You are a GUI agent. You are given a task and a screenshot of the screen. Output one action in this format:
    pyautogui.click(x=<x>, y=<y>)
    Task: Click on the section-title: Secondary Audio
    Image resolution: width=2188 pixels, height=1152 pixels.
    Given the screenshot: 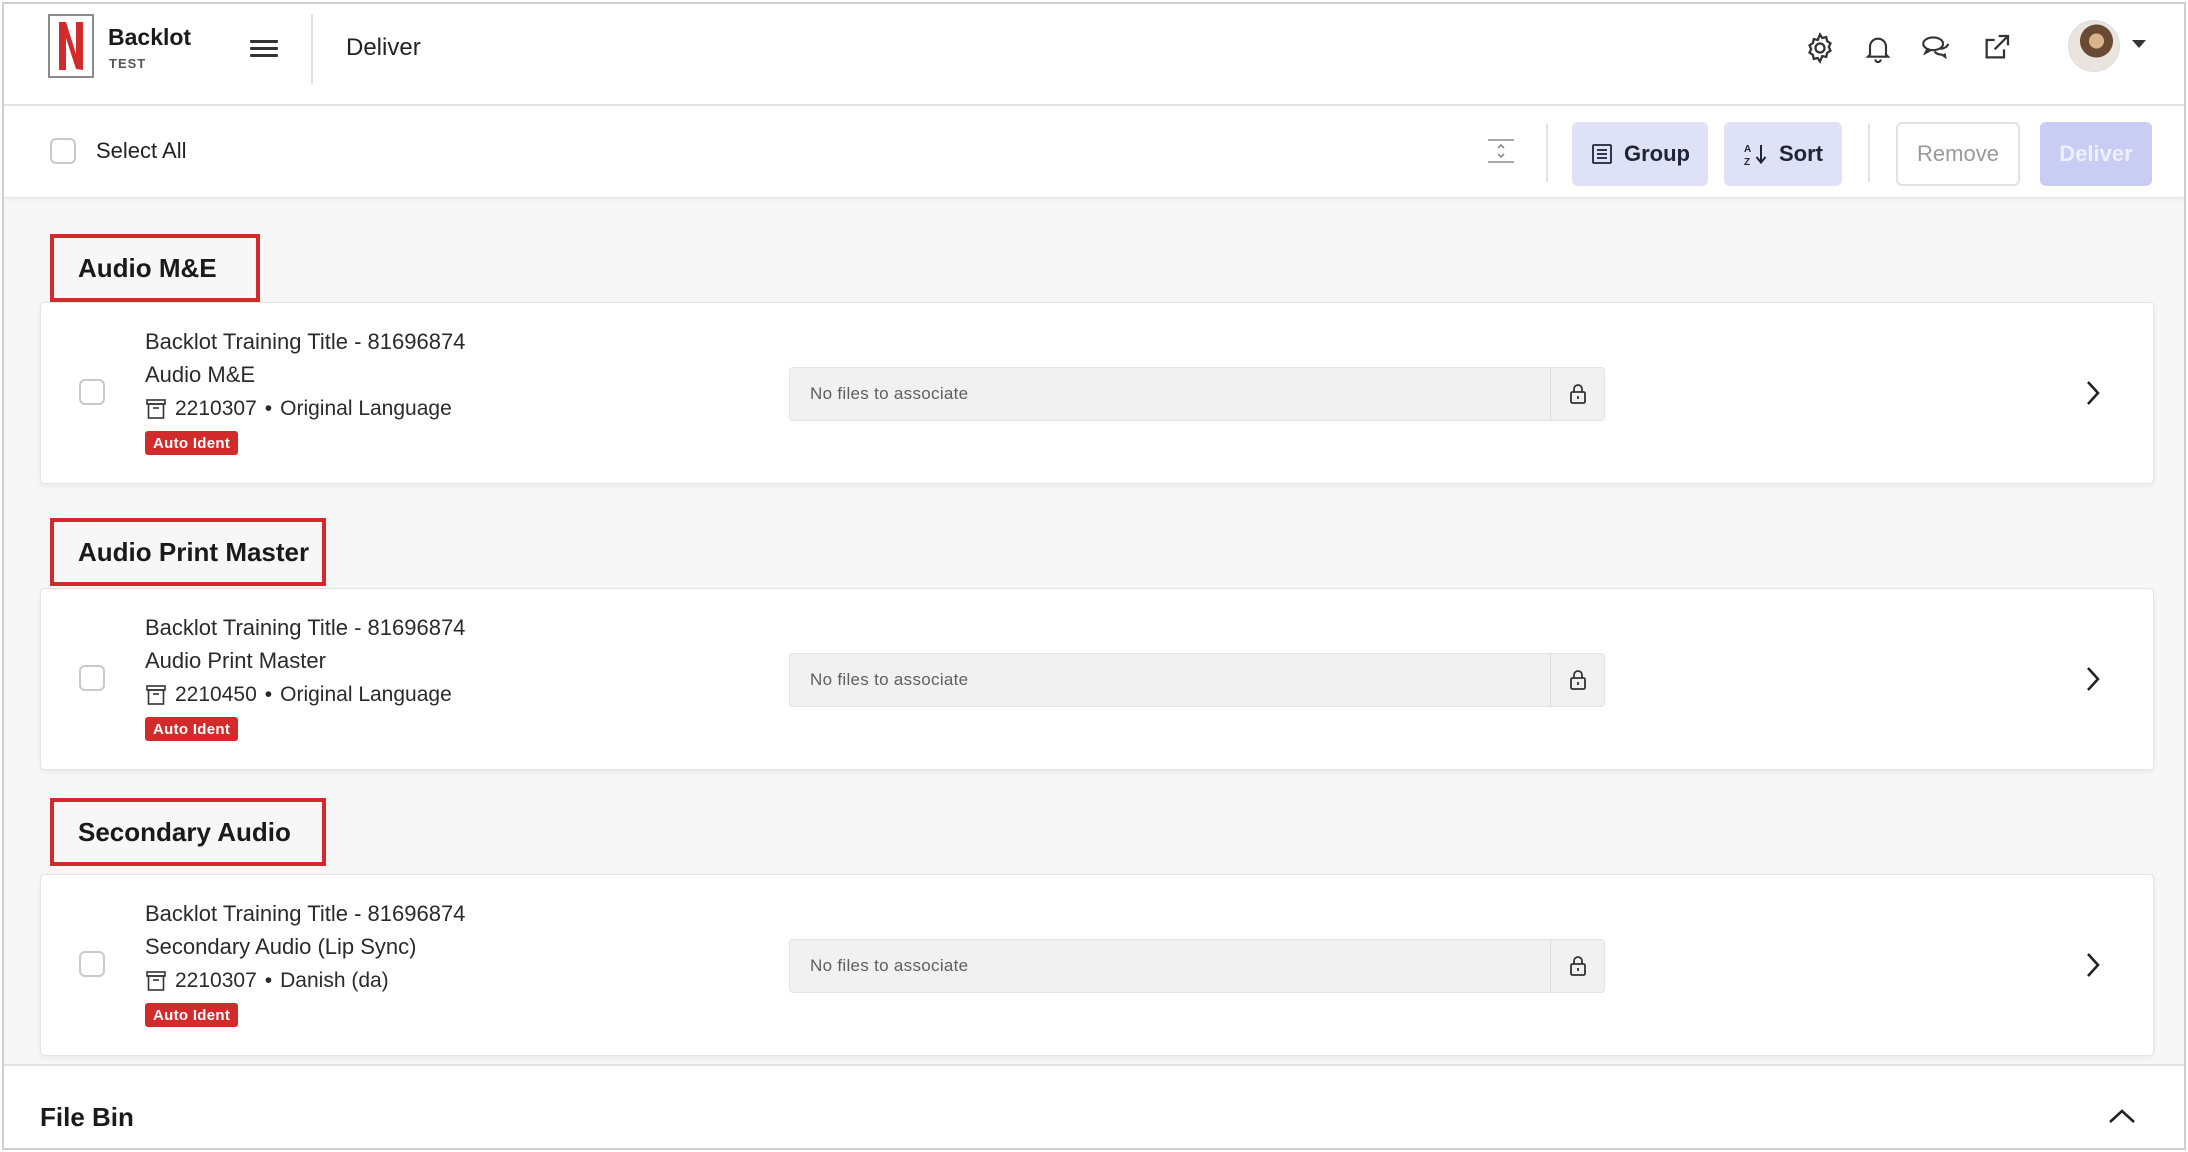 What is the action you would take?
    pyautogui.click(x=184, y=831)
    